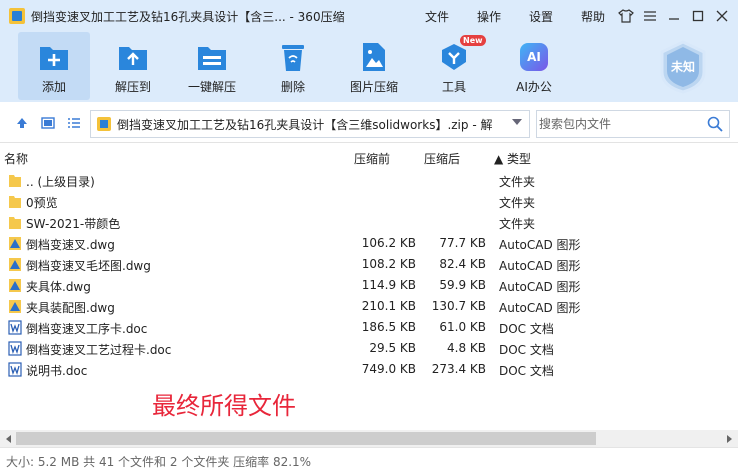 The height and width of the screenshot is (472, 738). I want to click on unknown-badge-label: 未知, so click(682, 67).